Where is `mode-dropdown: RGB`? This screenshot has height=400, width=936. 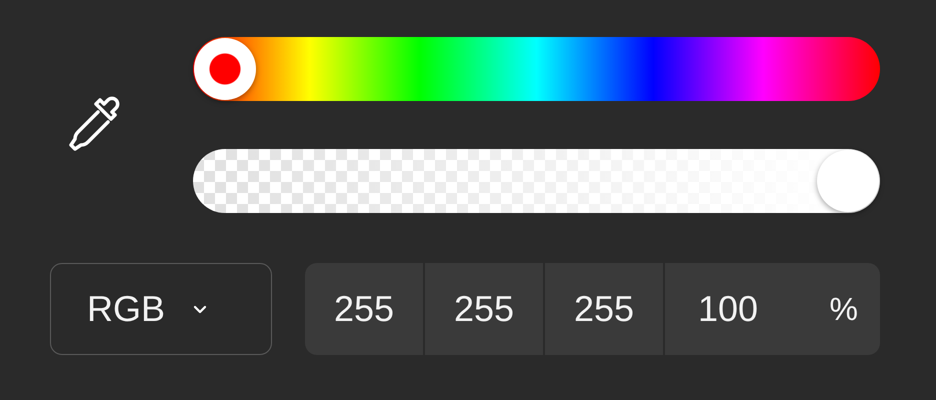 mode-dropdown: RGB is located at coordinates (161, 309).